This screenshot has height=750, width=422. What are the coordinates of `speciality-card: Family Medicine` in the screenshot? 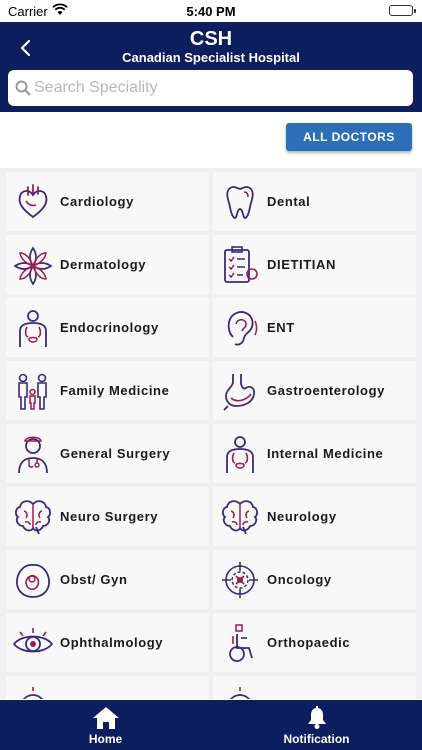 It's located at (107, 390).